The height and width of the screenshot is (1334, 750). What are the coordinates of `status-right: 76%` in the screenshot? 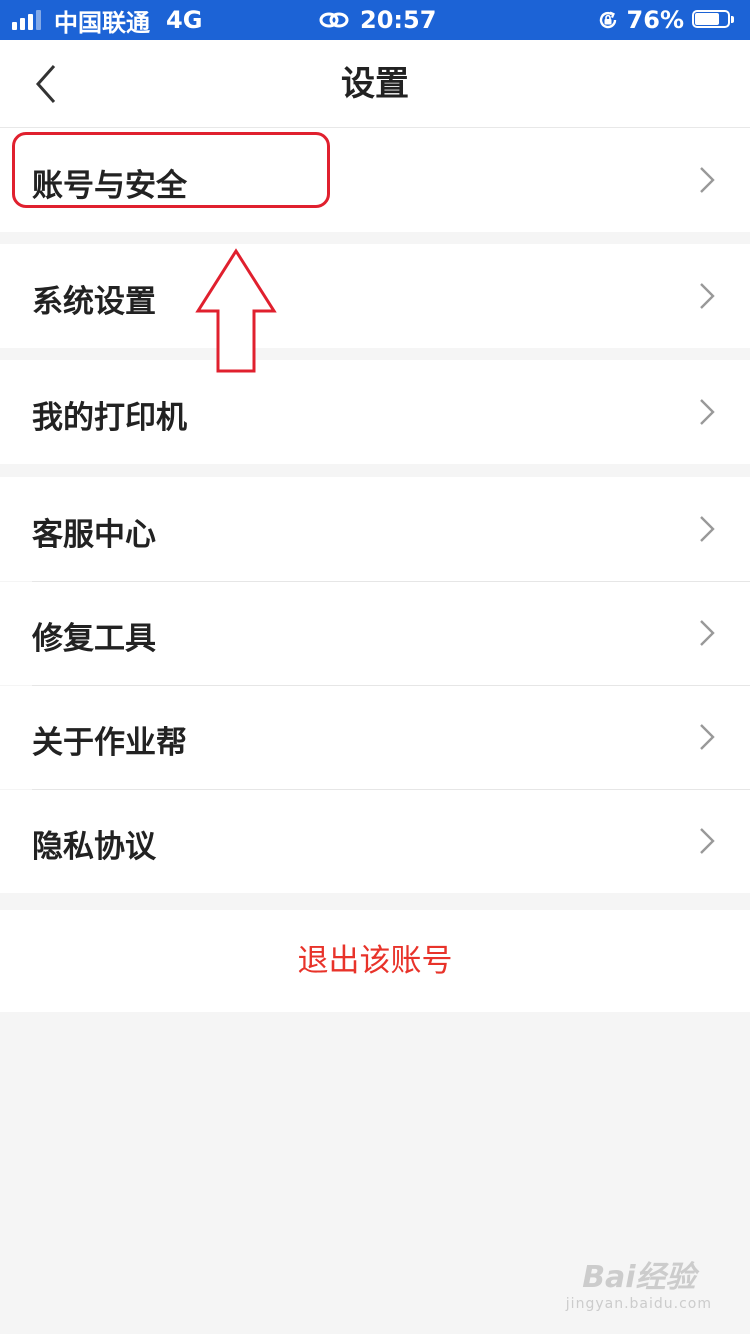 It's located at (666, 20).